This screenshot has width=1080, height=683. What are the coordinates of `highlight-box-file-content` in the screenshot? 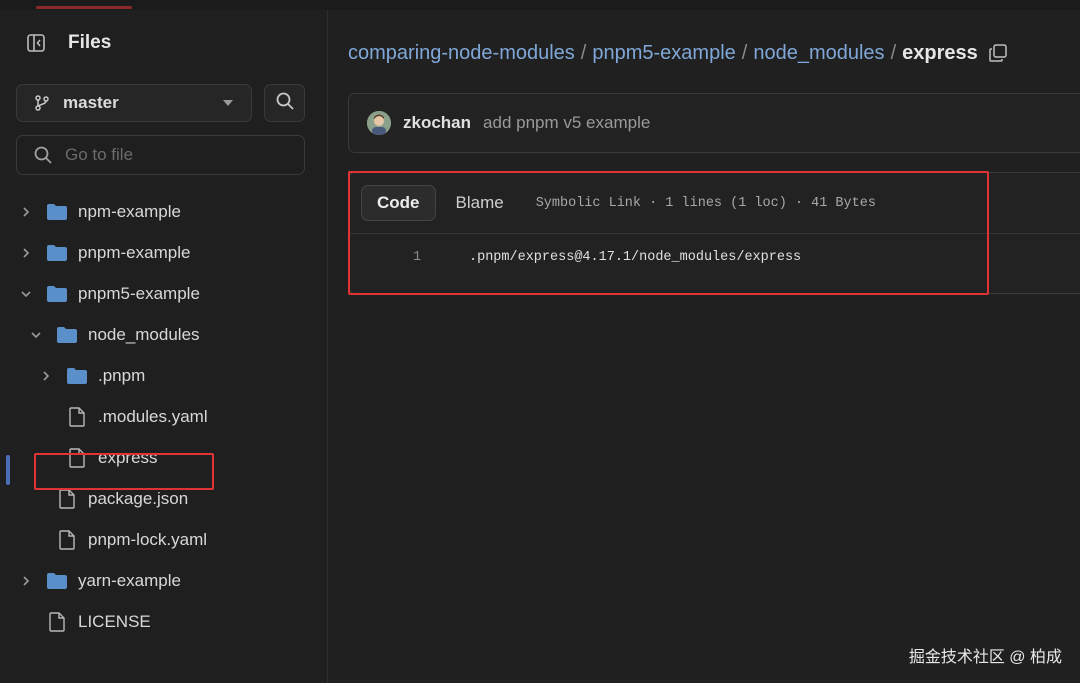 It's located at (668, 233).